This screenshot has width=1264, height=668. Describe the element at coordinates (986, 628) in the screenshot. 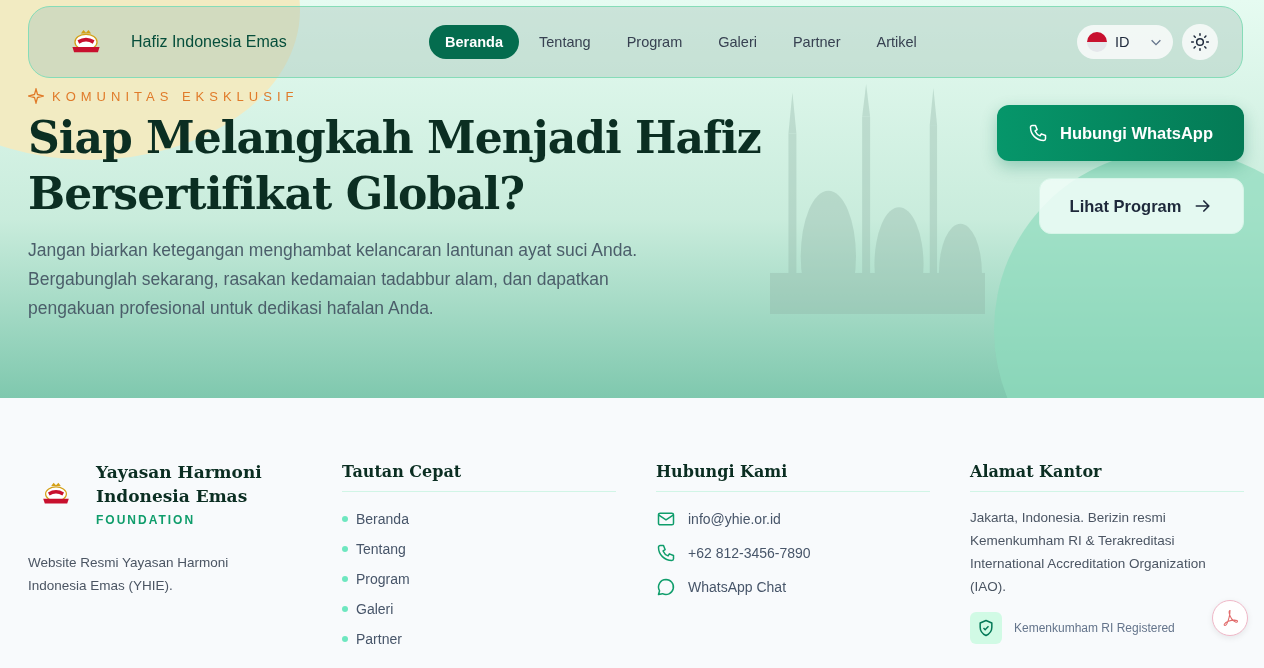

I see `shield-icon` at that location.